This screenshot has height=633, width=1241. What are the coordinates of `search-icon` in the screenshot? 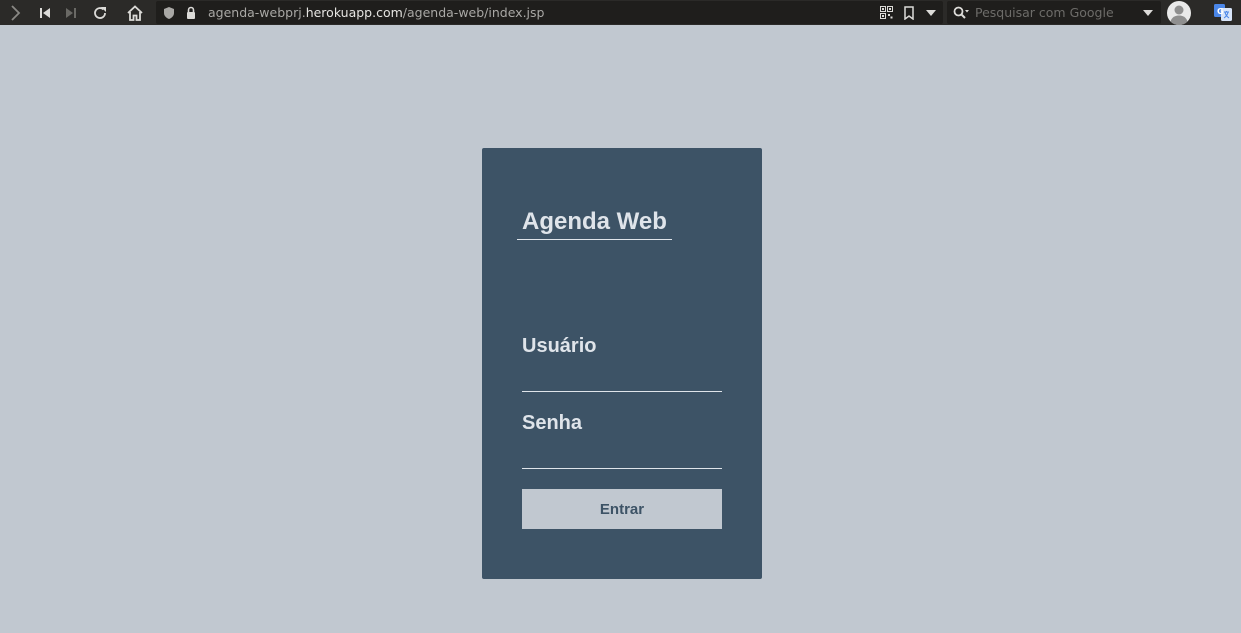 It's located at (961, 12).